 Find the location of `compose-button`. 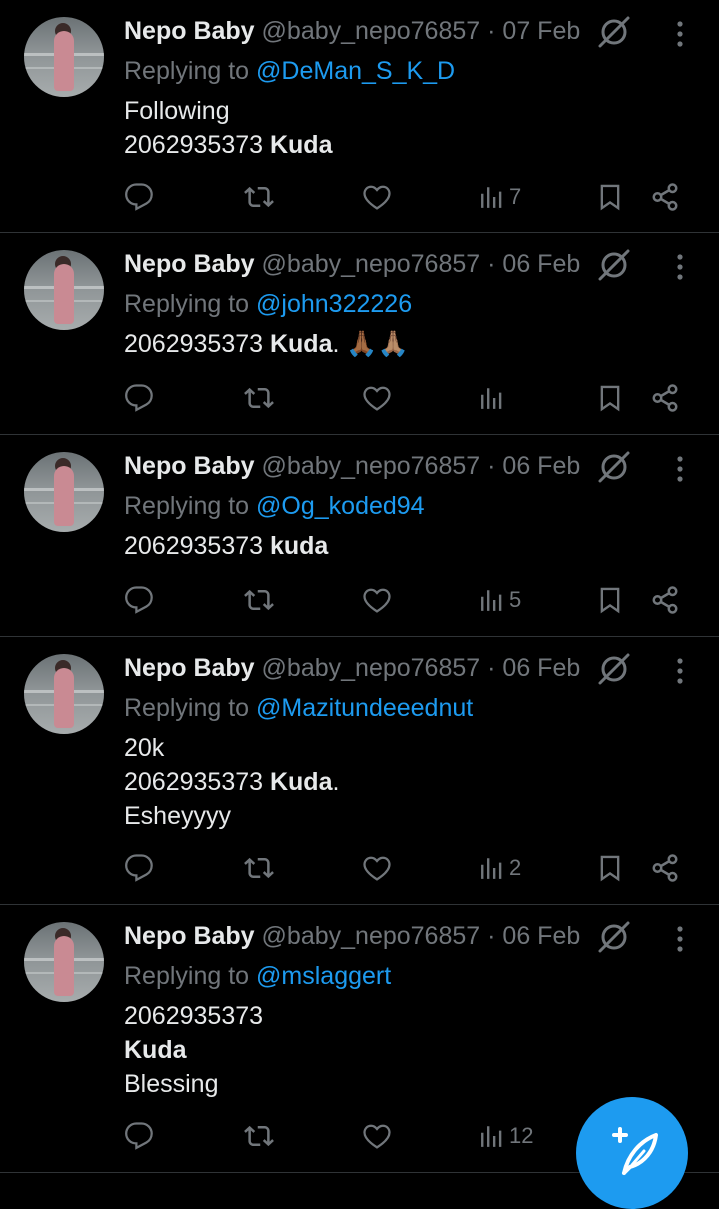

compose-button is located at coordinates (632, 1153).